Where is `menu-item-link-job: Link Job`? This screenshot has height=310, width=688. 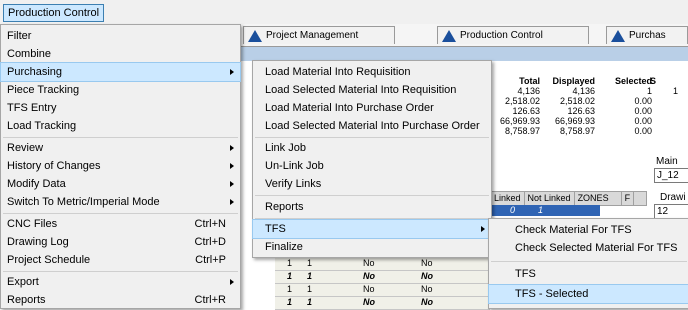
menu-item-link-job: Link Job is located at coordinates (372, 148).